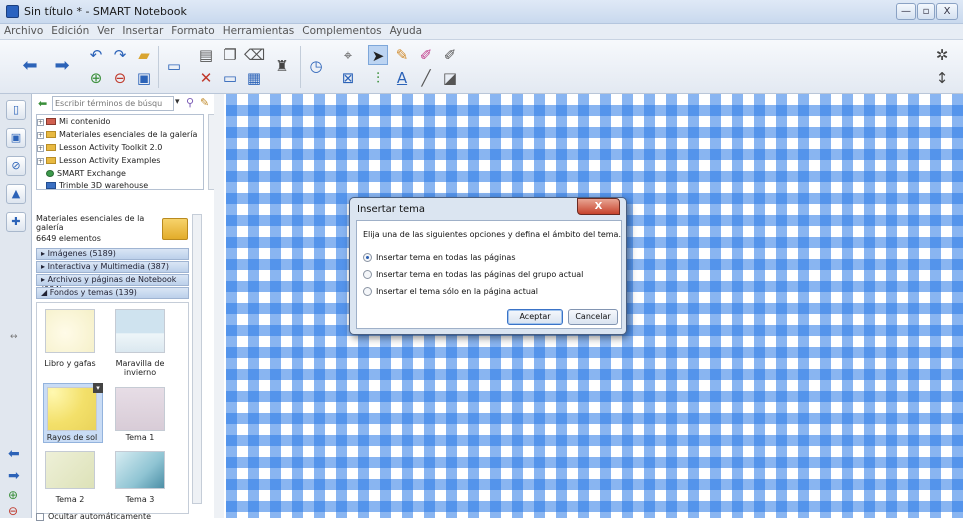  What do you see at coordinates (70, 499) in the screenshot?
I see `thumbnail-label: Tema 2` at bounding box center [70, 499].